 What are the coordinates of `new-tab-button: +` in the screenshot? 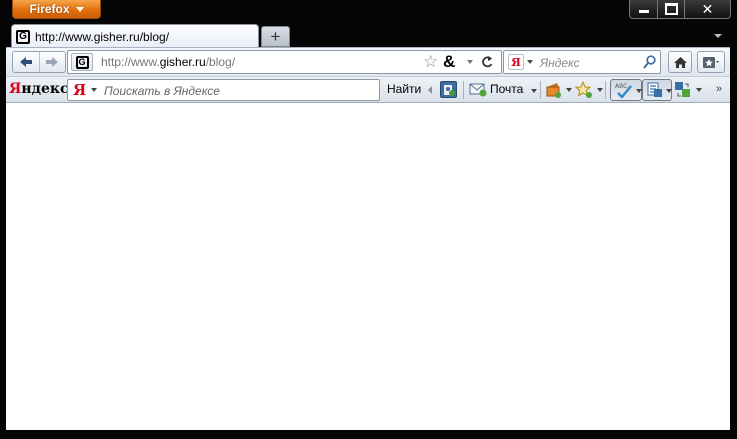 It's located at (275, 36).